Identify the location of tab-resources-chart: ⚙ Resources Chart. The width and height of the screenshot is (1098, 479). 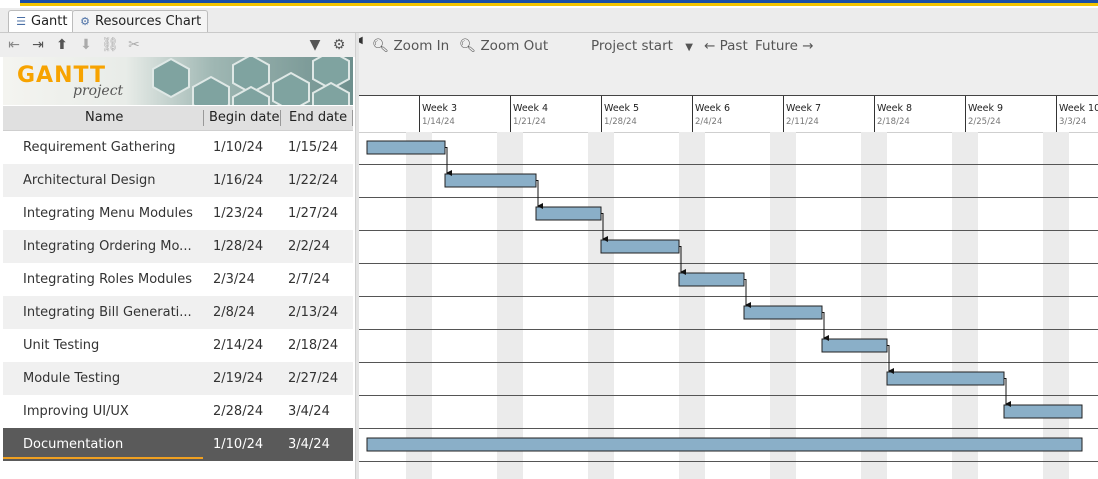
(140, 21).